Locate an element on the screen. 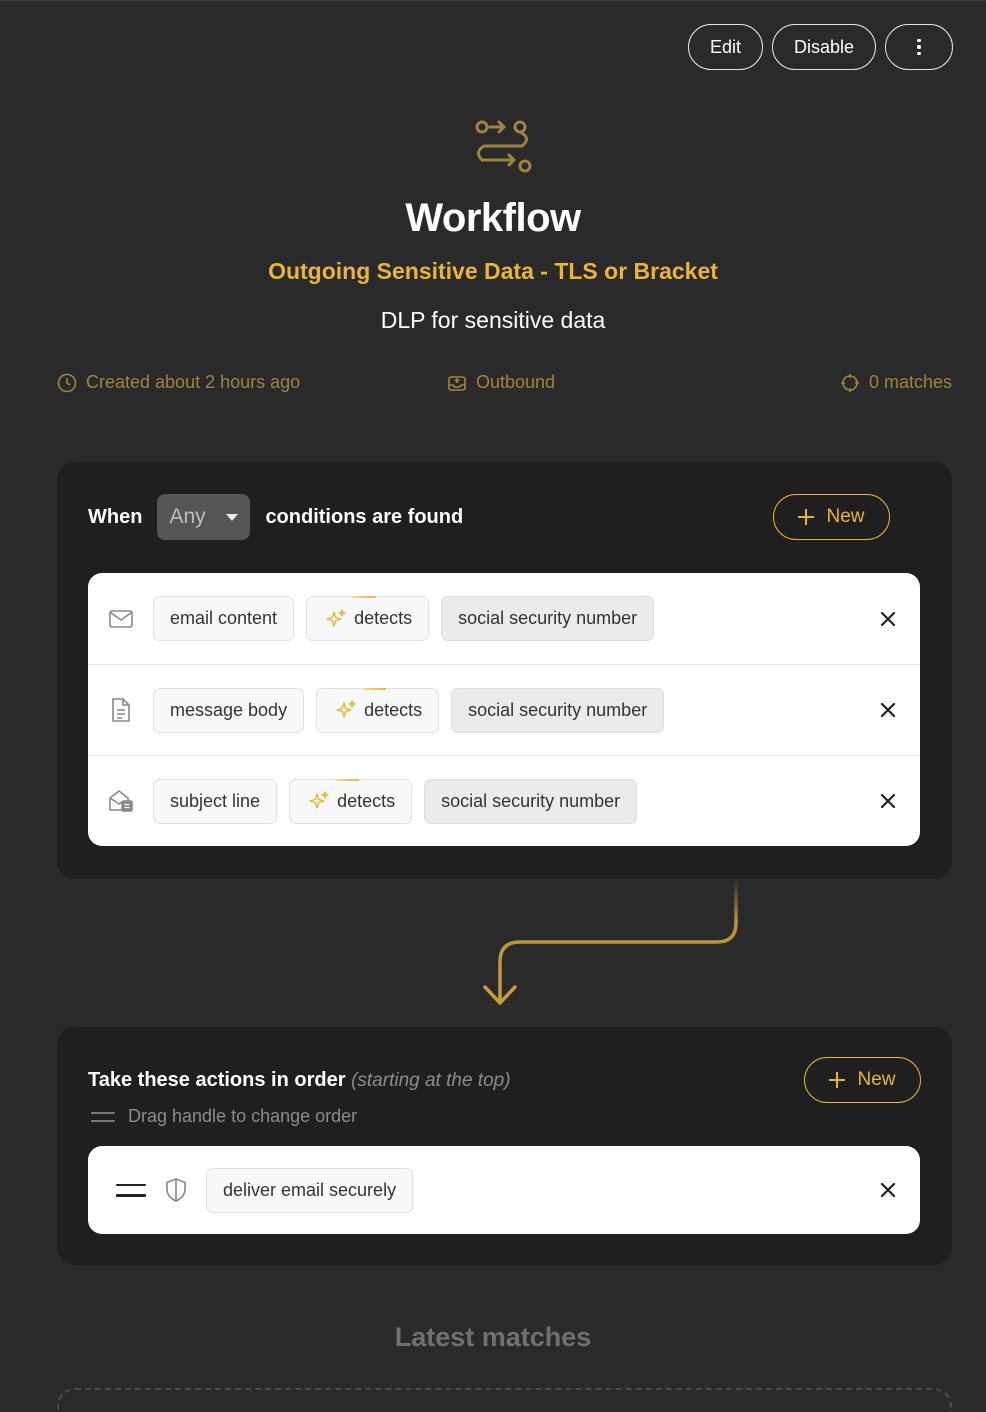  drag-handle is located at coordinates (131, 1190).